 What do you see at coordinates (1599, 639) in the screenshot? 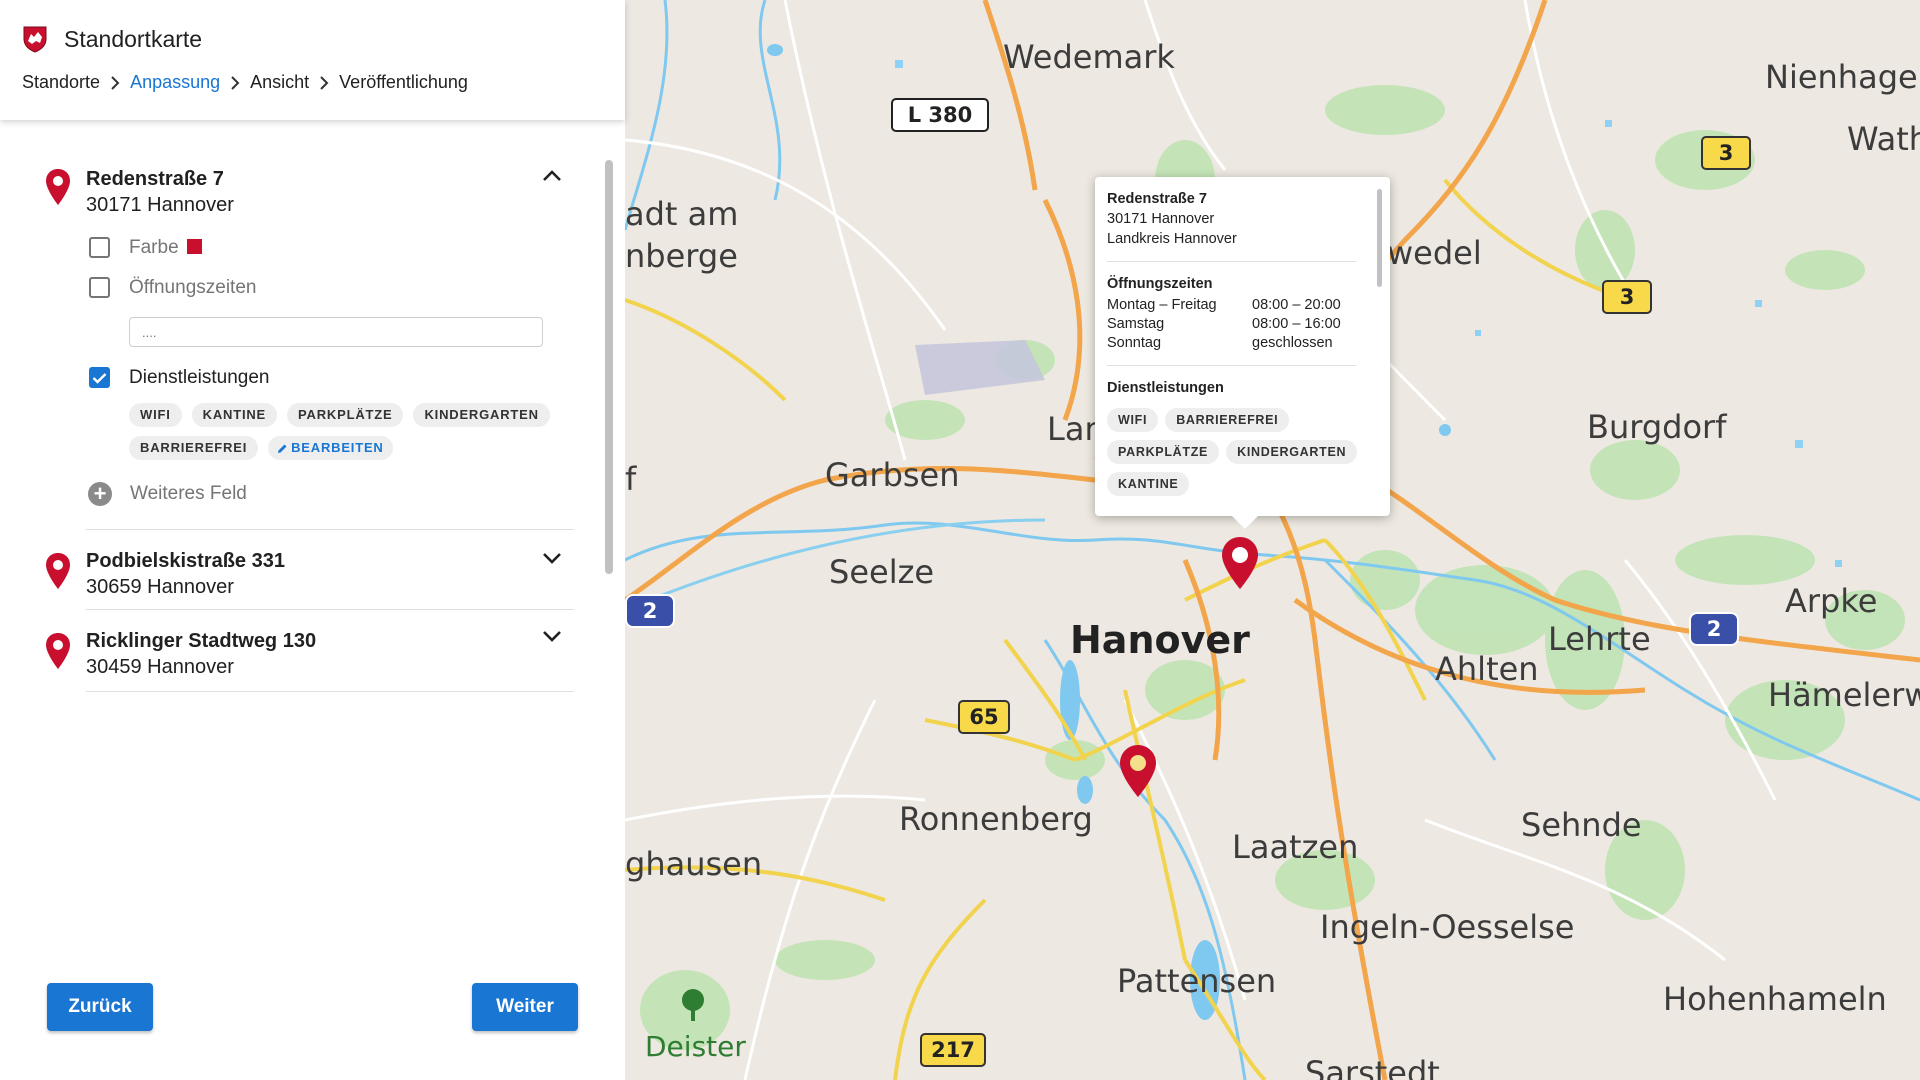
I see `place-label: Lehrte` at bounding box center [1599, 639].